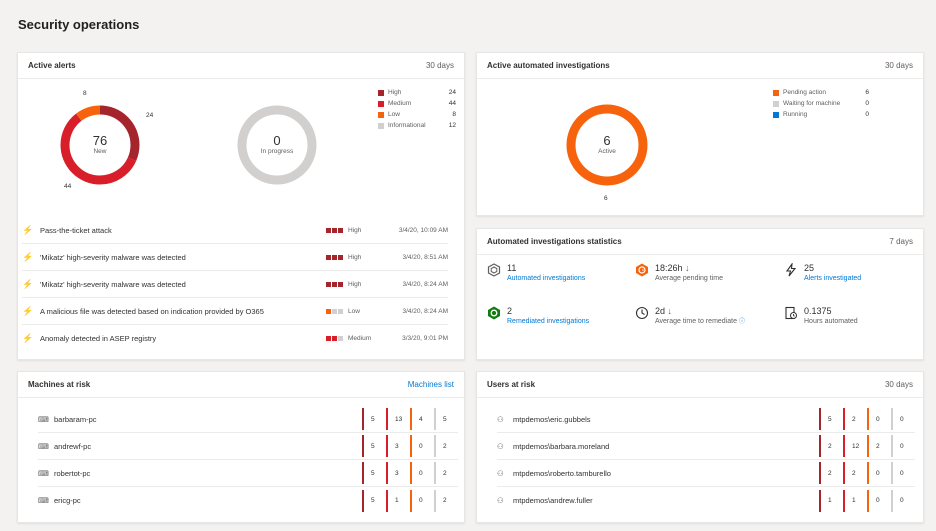 This screenshot has width=936, height=531. Describe the element at coordinates (440, 65) in the screenshot. I see `active-alerts-range: 30 days` at that location.